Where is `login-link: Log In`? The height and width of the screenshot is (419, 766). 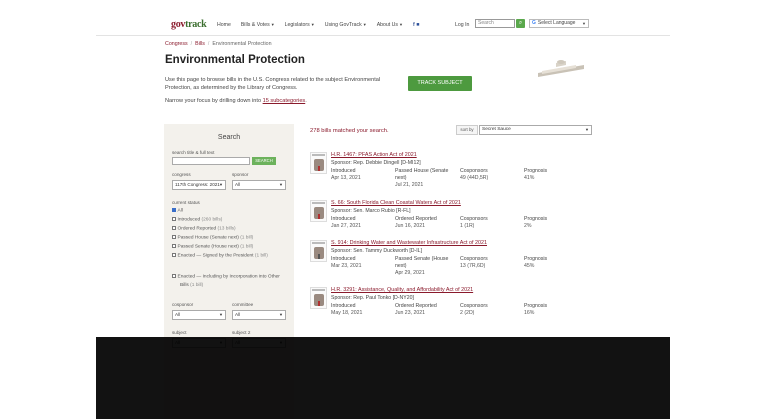
login-link: Log In is located at coordinates (462, 25).